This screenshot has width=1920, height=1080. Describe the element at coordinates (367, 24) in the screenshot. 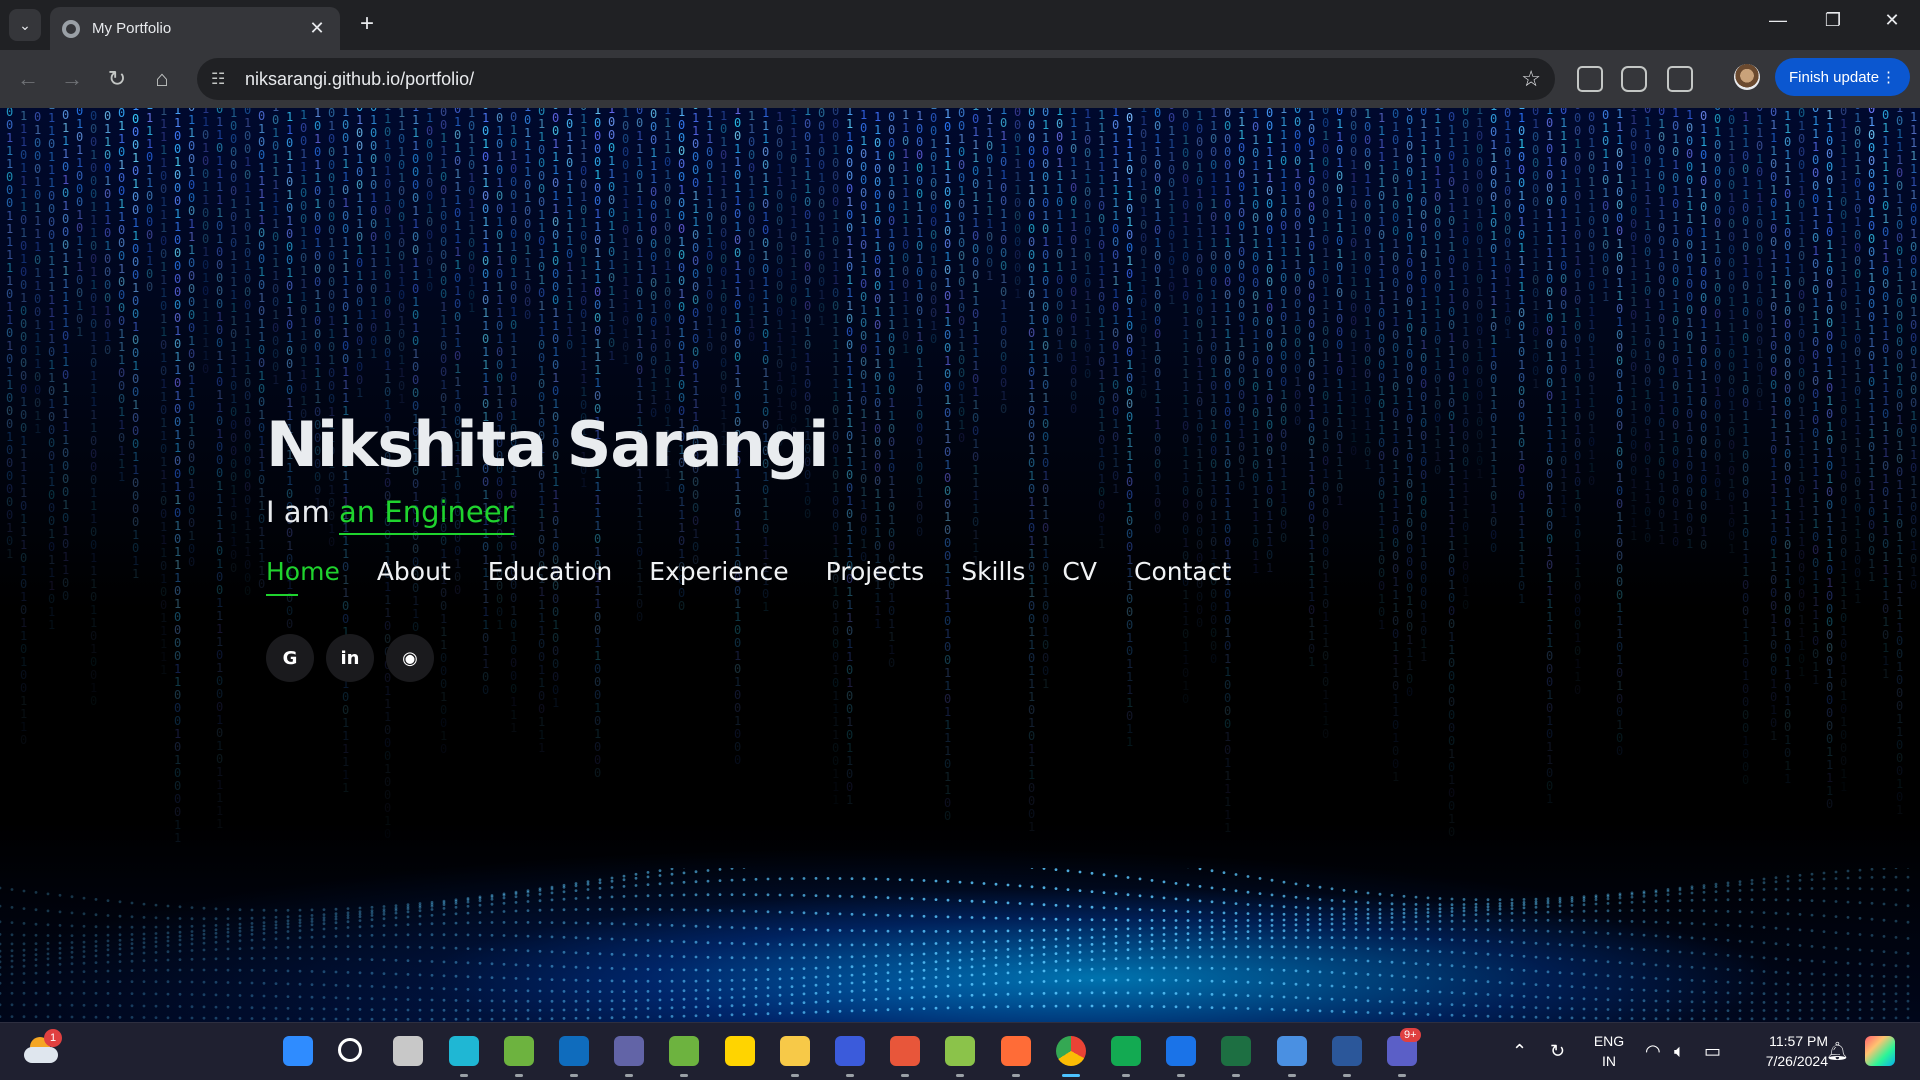

I see `new-tab-button: +` at that location.